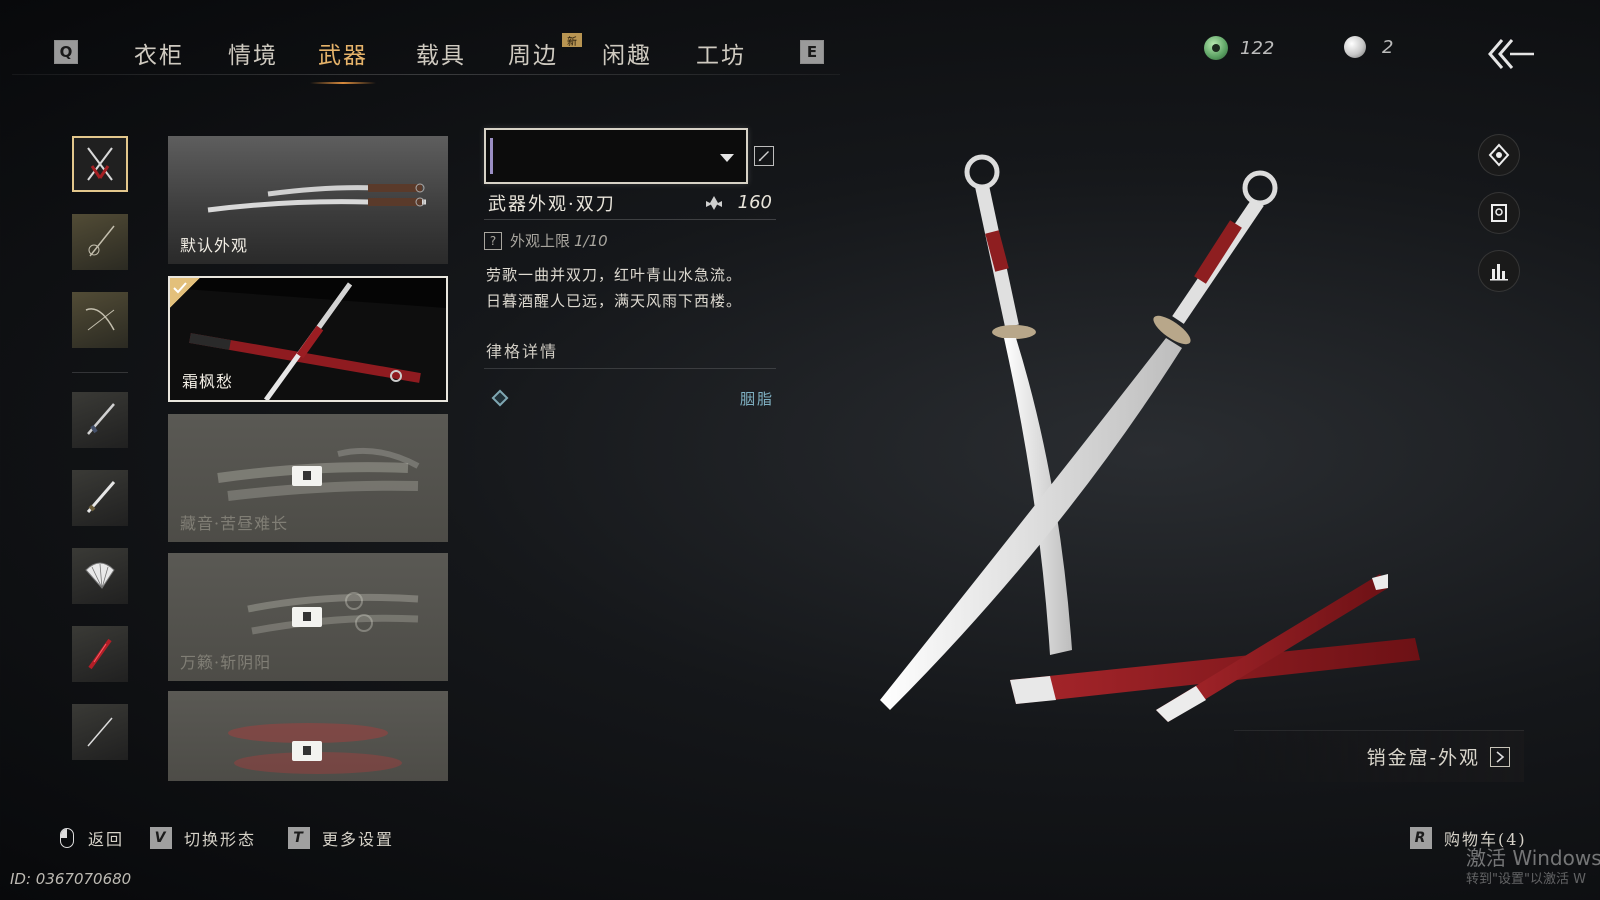 The width and height of the screenshot is (1600, 900). What do you see at coordinates (308, 339) in the screenshot?
I see `skin-card-selected: 霜枫愁` at bounding box center [308, 339].